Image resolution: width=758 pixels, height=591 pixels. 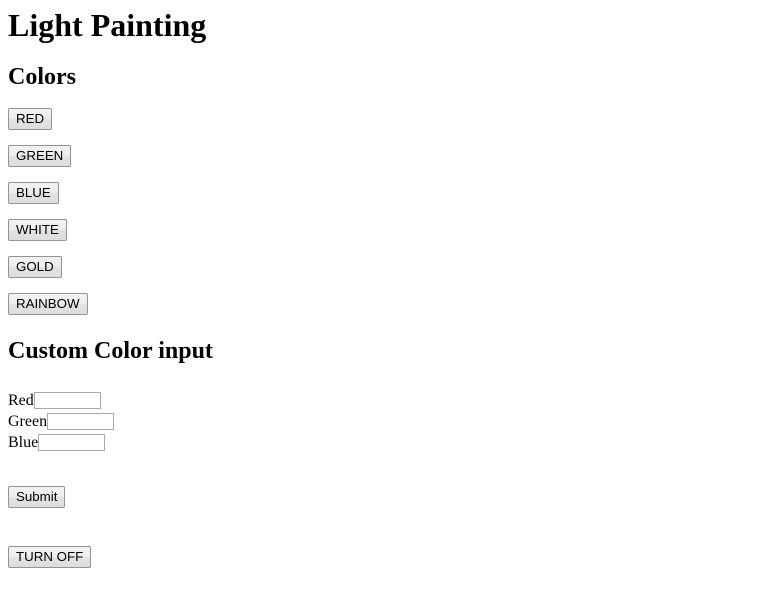 I want to click on red-input, so click(x=67, y=400).